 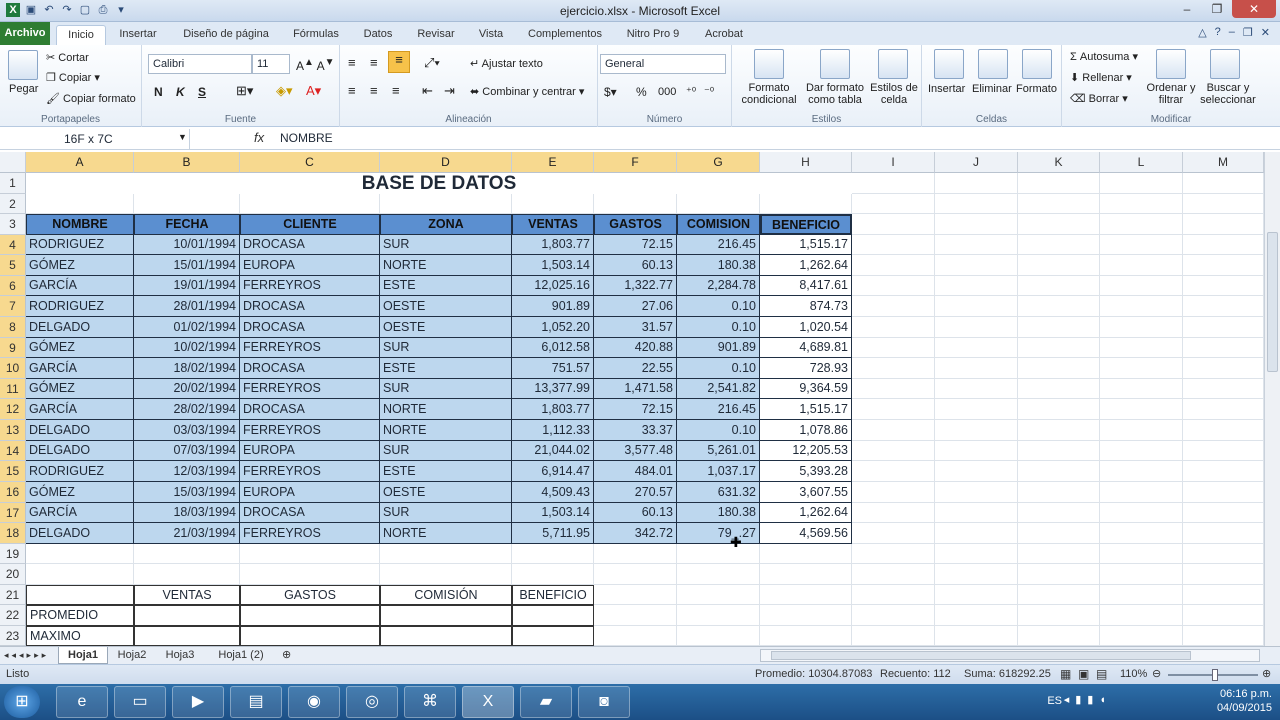 What do you see at coordinates (553, 327) in the screenshot?
I see `table-cell: 1,052.20` at bounding box center [553, 327].